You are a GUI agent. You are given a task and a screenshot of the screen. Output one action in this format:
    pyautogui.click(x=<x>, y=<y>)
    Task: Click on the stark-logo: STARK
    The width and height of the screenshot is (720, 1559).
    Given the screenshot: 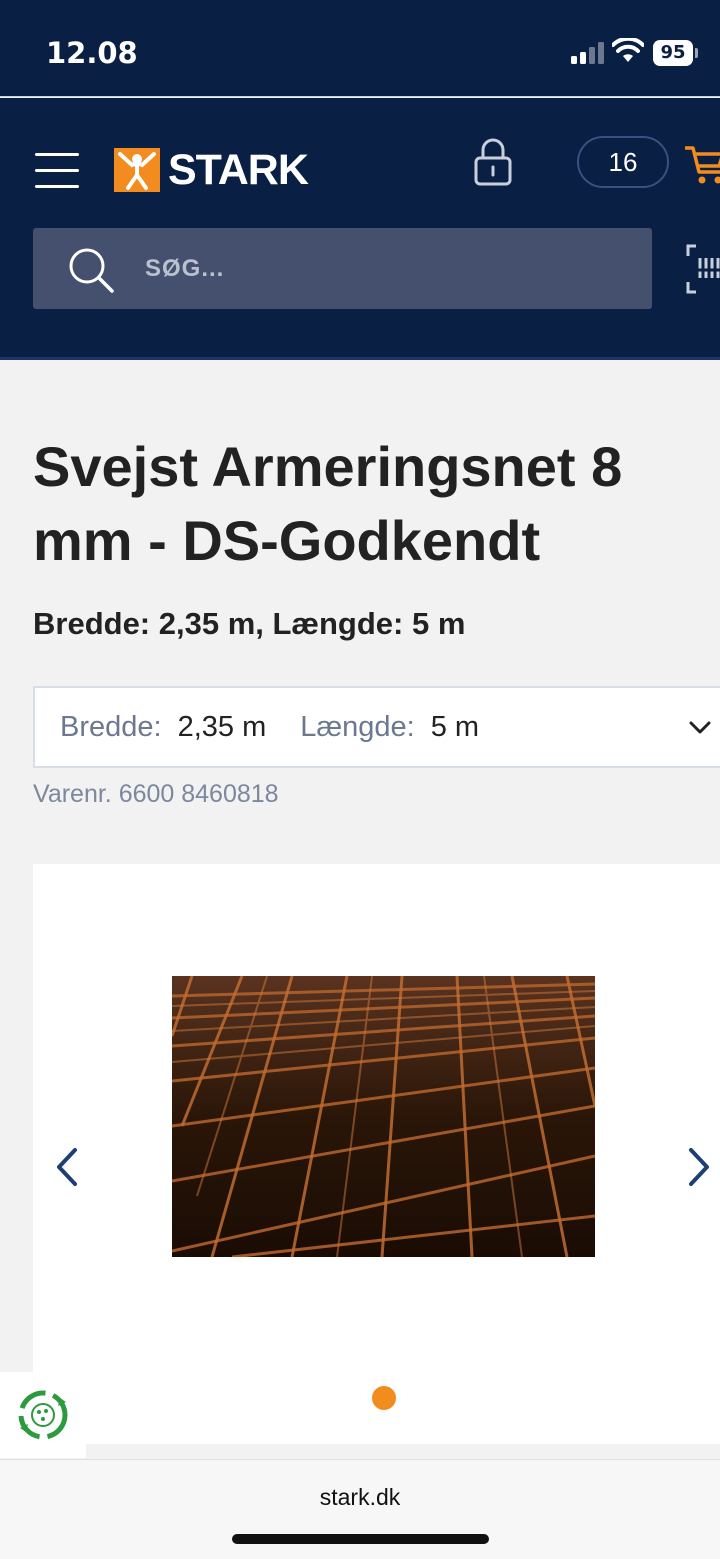 What is the action you would take?
    pyautogui.click(x=211, y=169)
    